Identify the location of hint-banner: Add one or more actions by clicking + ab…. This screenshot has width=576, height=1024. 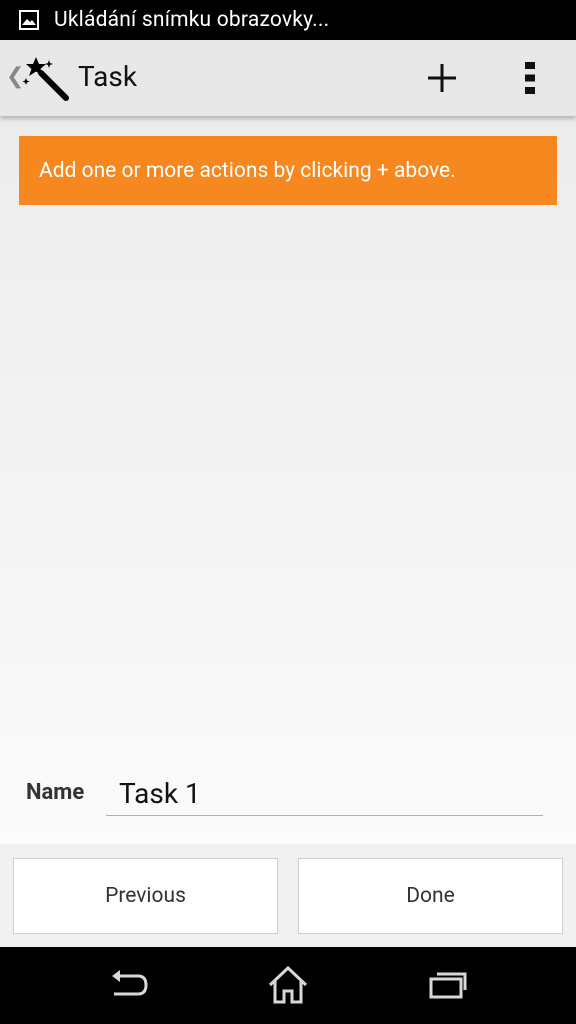
(288, 170).